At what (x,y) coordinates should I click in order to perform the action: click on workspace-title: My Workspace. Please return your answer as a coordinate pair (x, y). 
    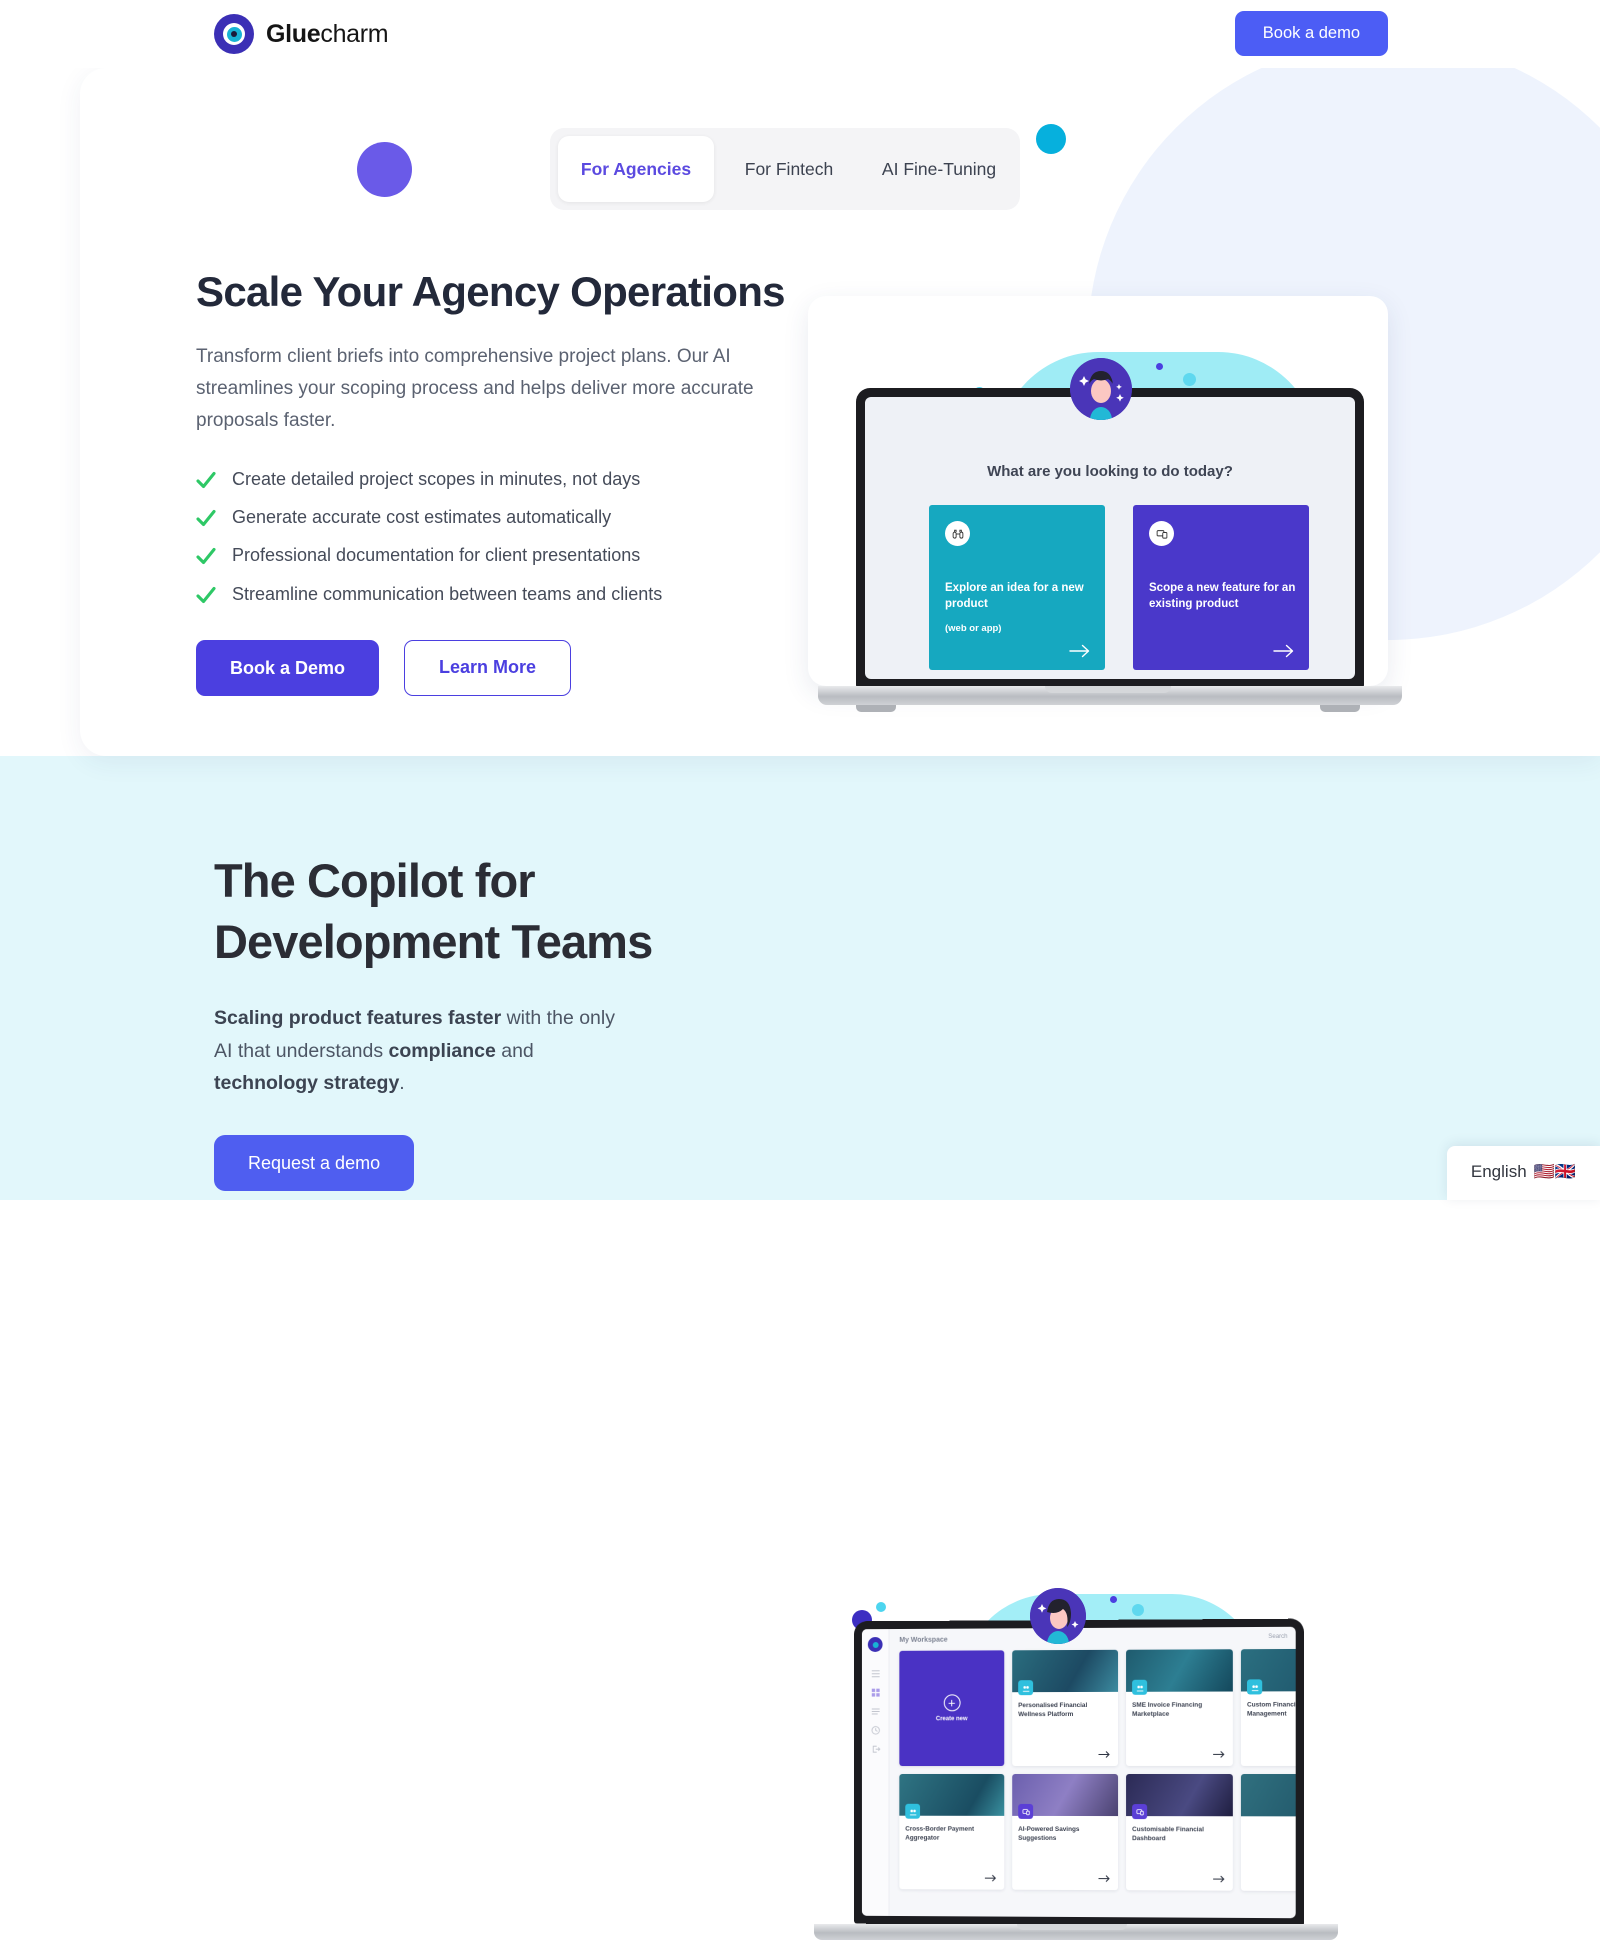
    Looking at the image, I should click on (923, 1640).